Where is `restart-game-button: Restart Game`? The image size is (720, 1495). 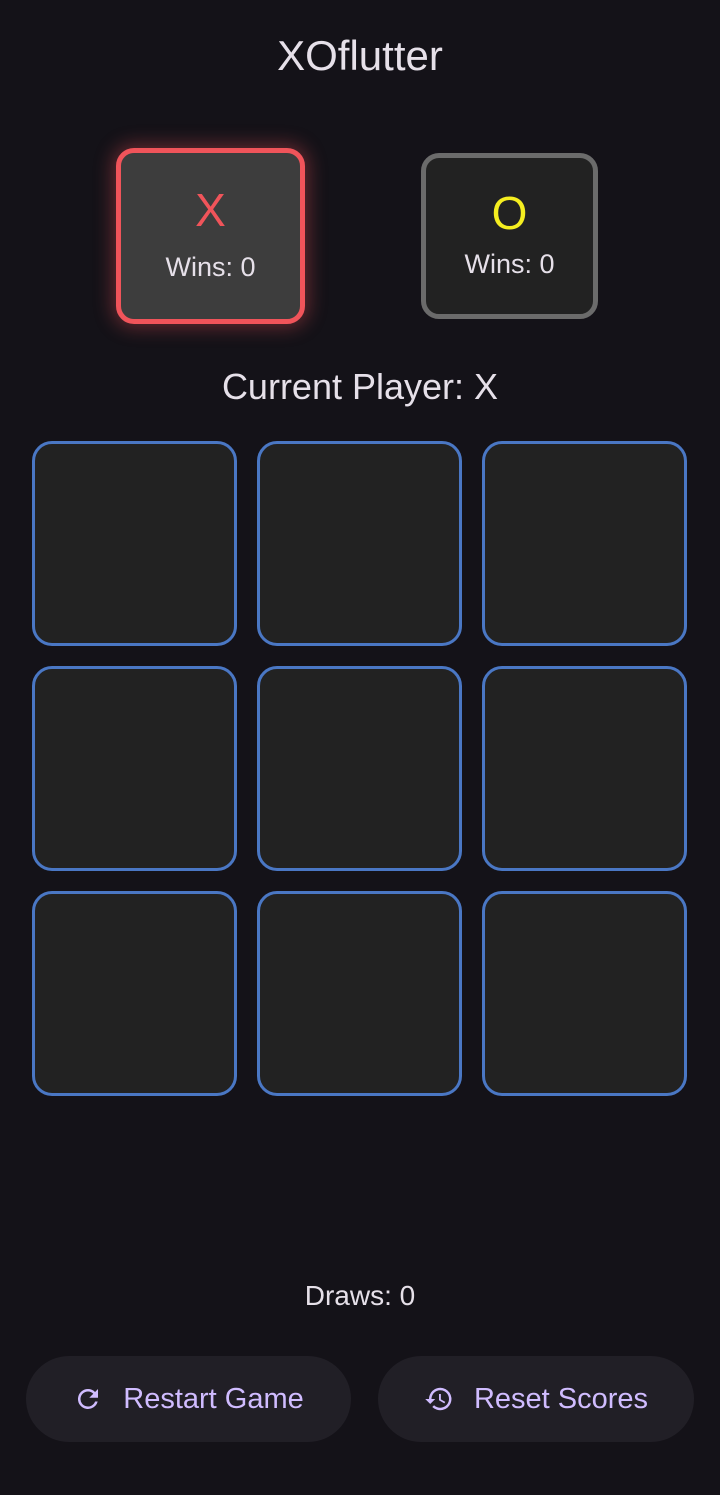
restart-game-button: Restart Game is located at coordinates (188, 1399).